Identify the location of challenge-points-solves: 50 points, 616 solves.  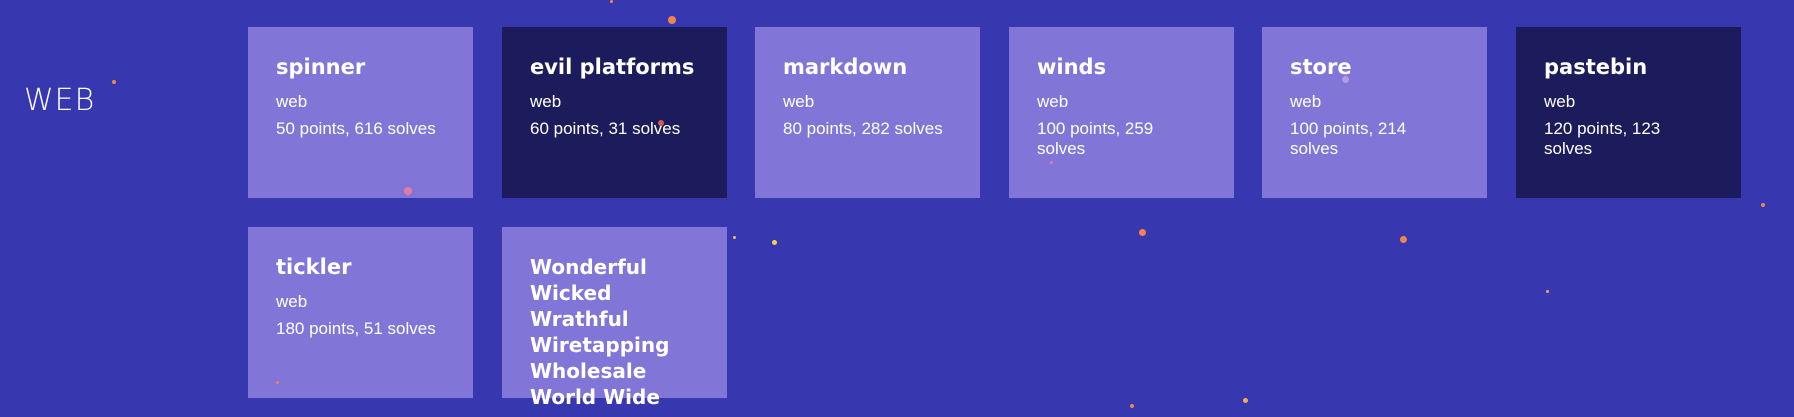
(356, 128).